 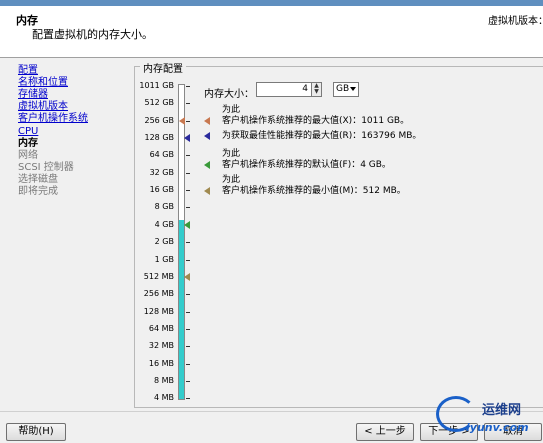 I want to click on scale-tick-label: 64 MB, so click(x=161, y=328).